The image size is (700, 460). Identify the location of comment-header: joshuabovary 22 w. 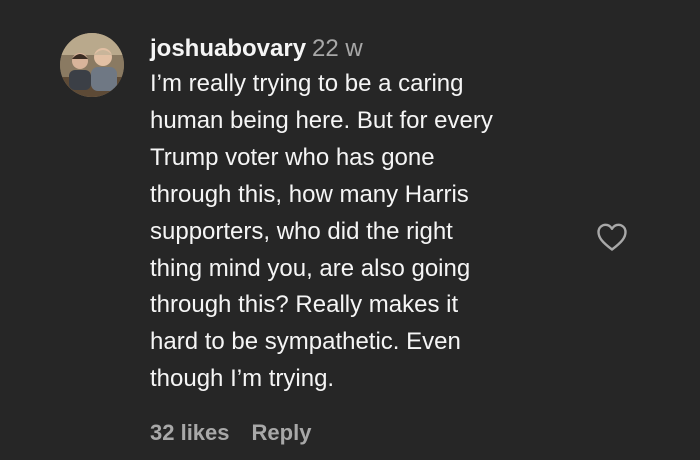
(365, 49).